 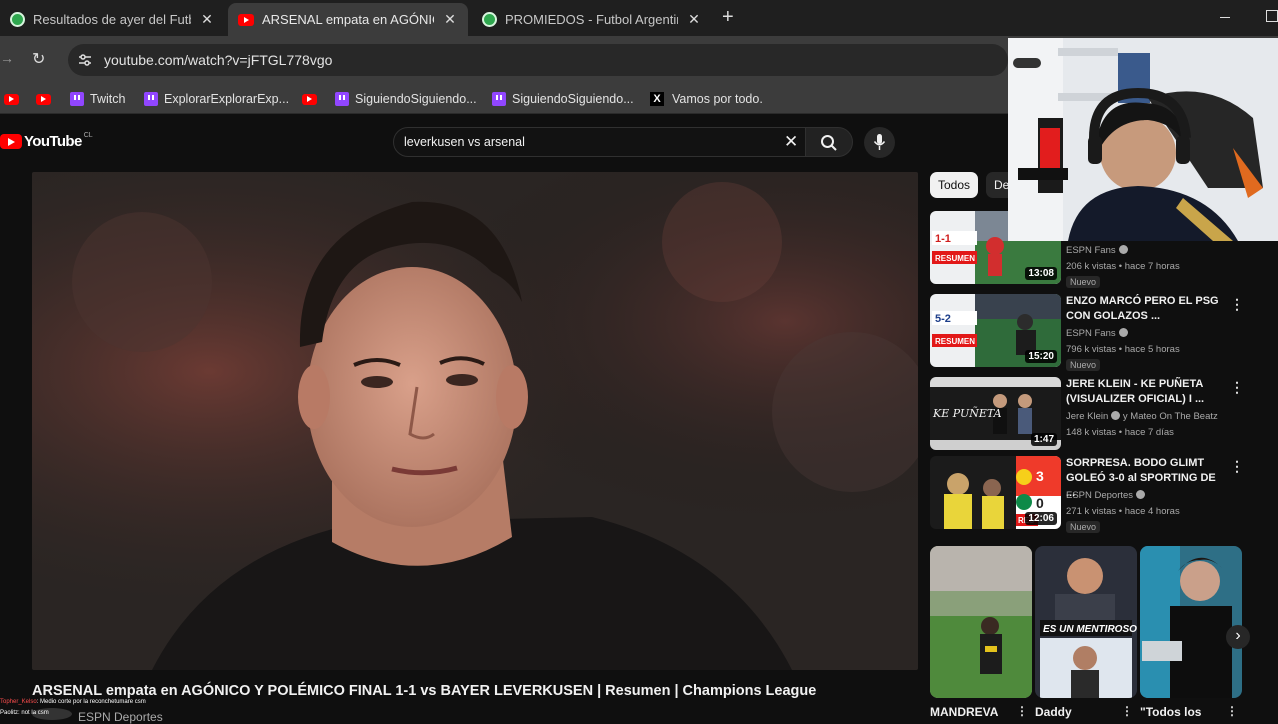 What do you see at coordinates (7, 58) in the screenshot?
I see `forward-icon: →` at bounding box center [7, 58].